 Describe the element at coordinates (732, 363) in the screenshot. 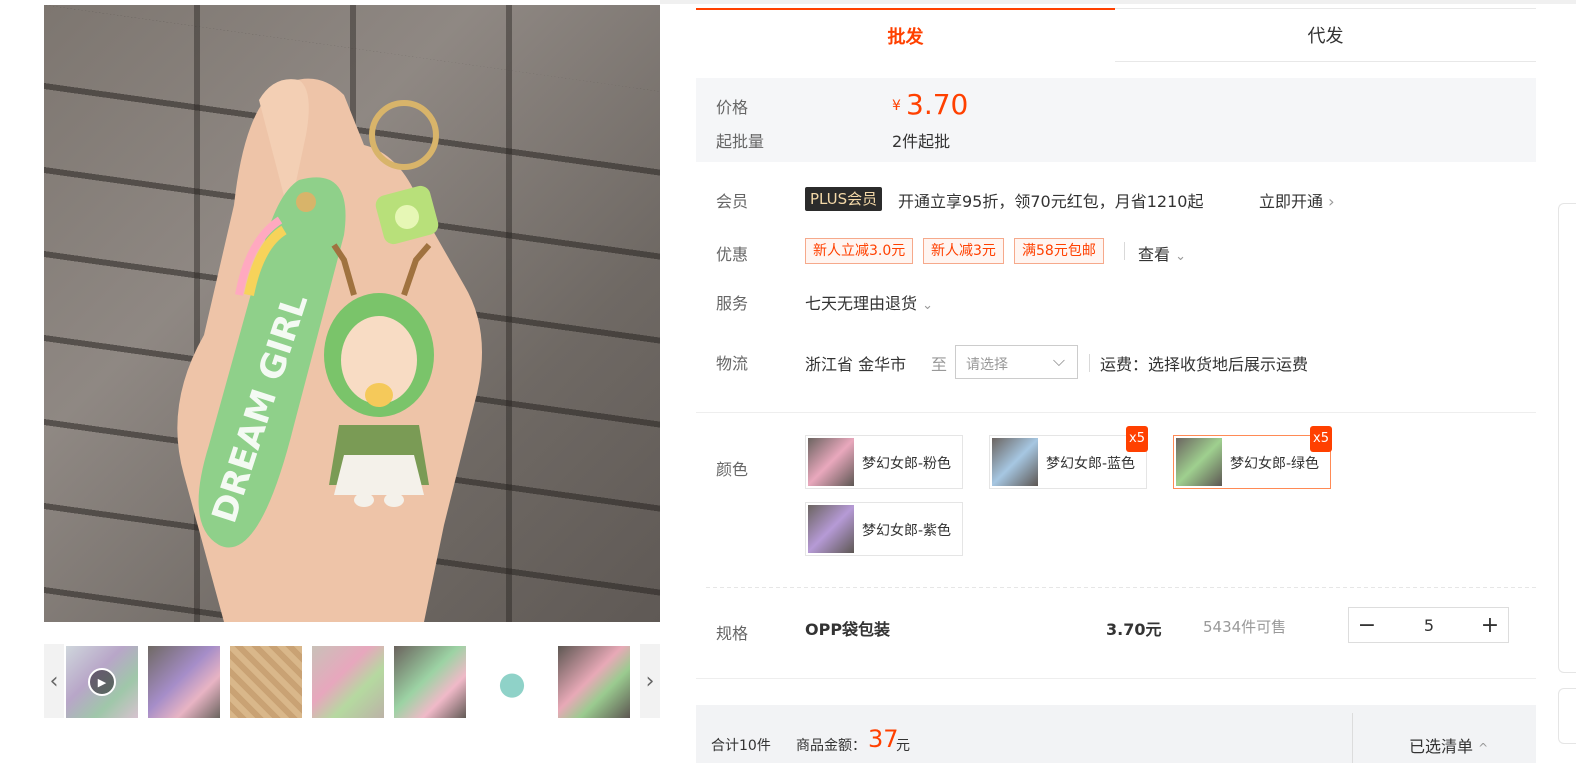

I see `logistics-label: 物流` at that location.